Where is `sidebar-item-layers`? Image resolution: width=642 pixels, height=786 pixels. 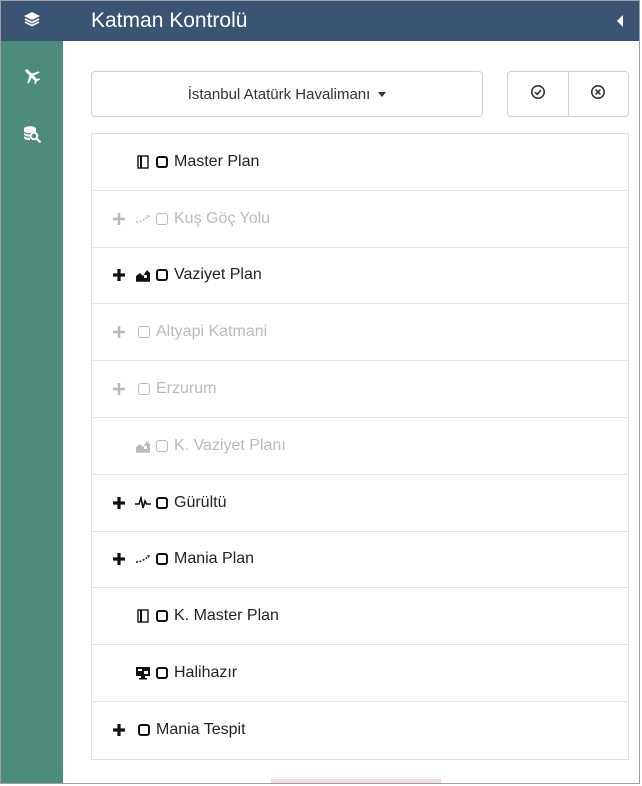 sidebar-item-layers is located at coordinates (32, 21).